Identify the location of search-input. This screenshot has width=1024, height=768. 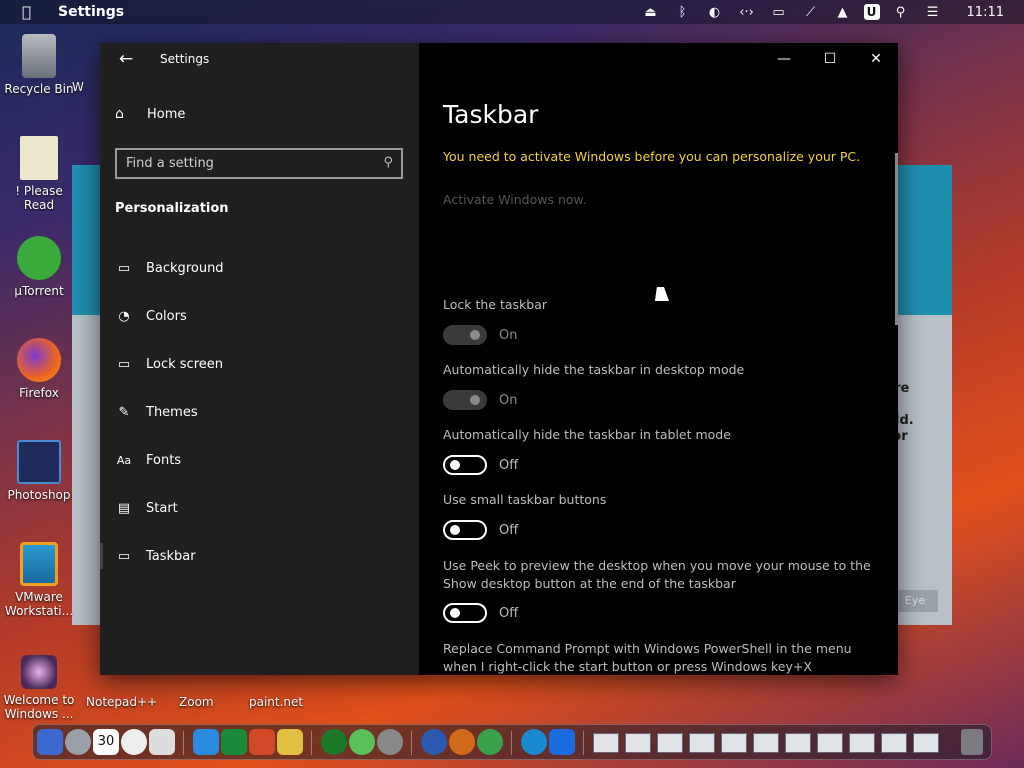
(242, 163).